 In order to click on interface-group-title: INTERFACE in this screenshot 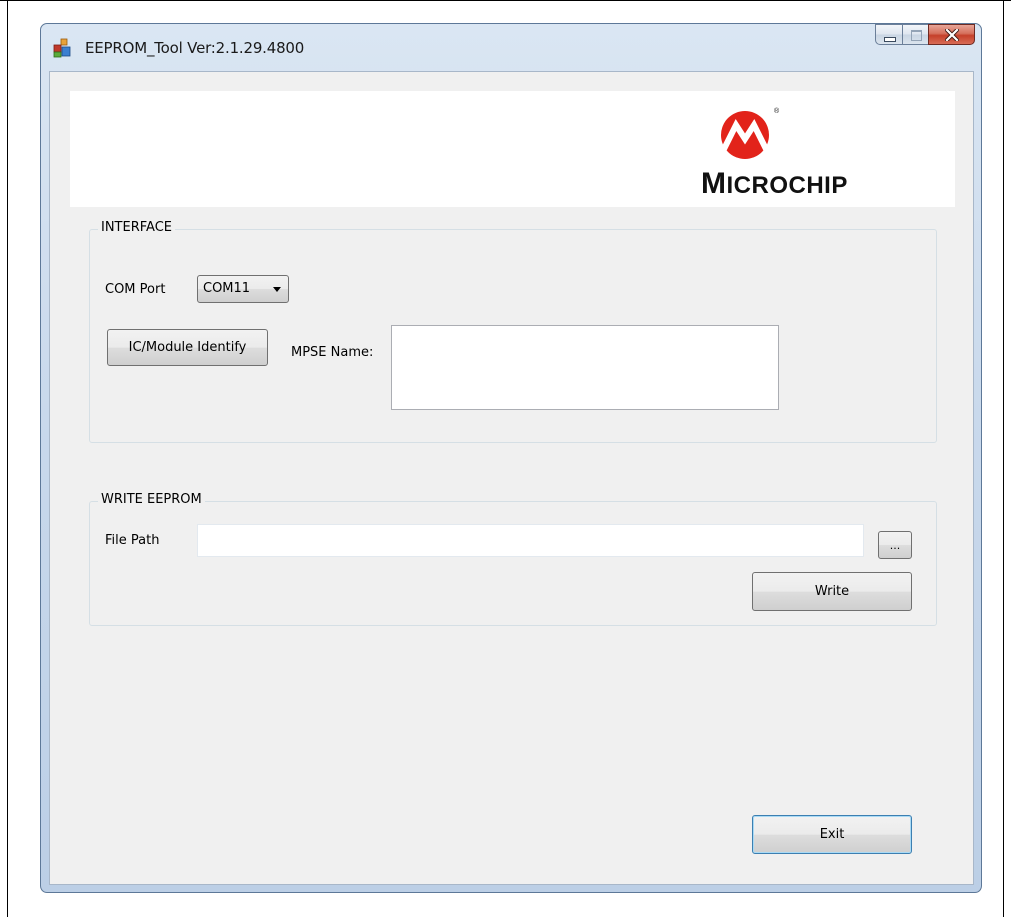, I will do `click(136, 227)`.